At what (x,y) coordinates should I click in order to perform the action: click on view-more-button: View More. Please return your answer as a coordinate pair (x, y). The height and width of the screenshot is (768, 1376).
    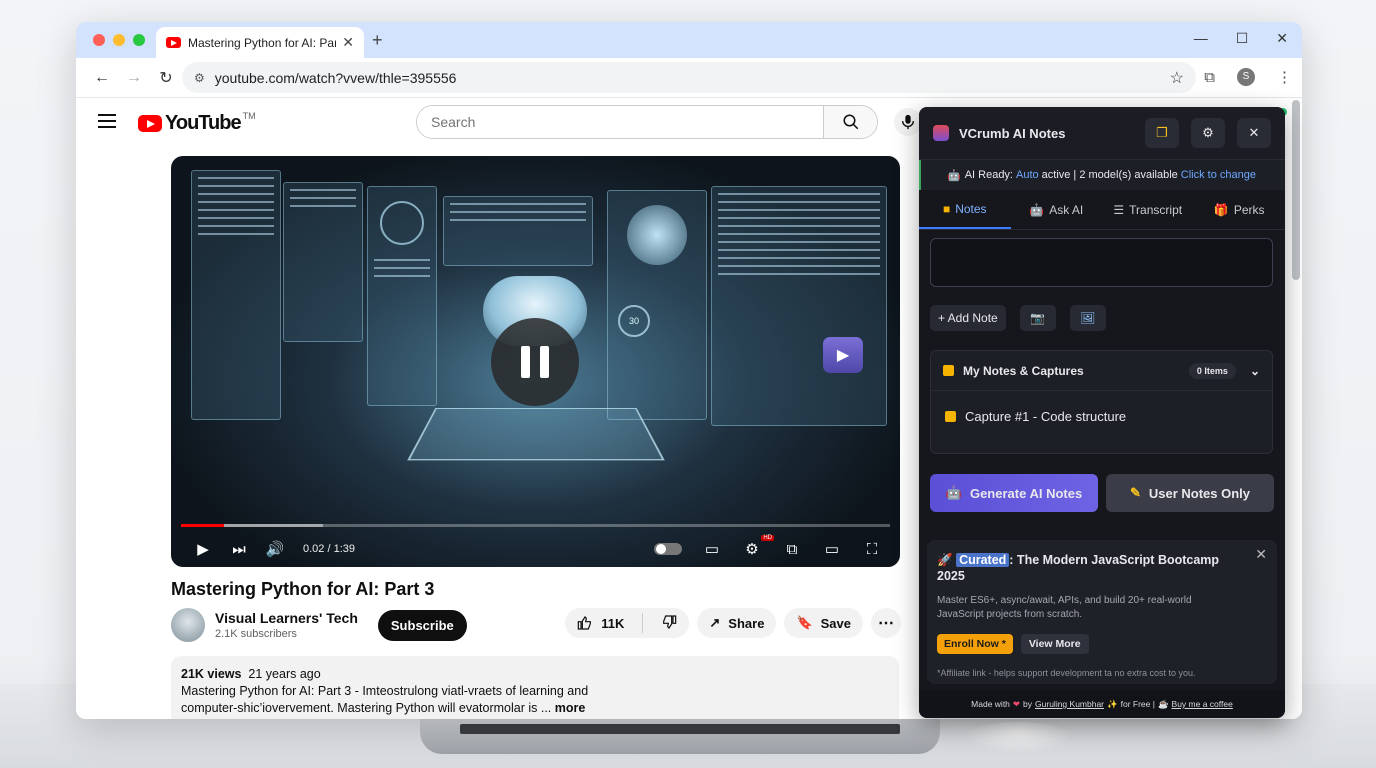
    Looking at the image, I should click on (1054, 644).